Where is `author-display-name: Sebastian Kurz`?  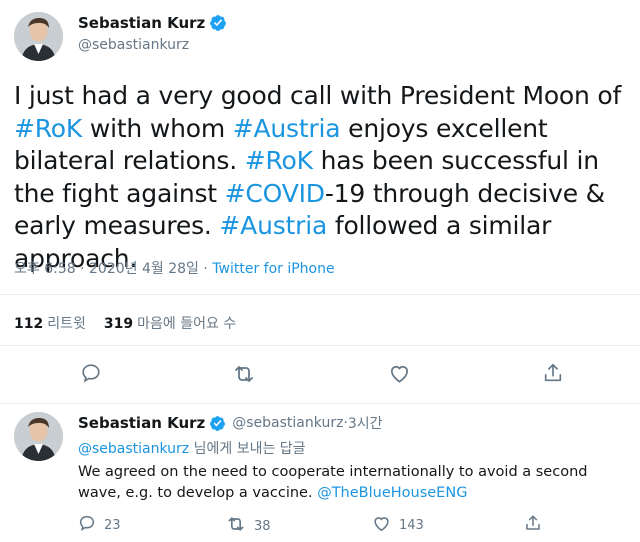 author-display-name: Sebastian Kurz is located at coordinates (141, 23).